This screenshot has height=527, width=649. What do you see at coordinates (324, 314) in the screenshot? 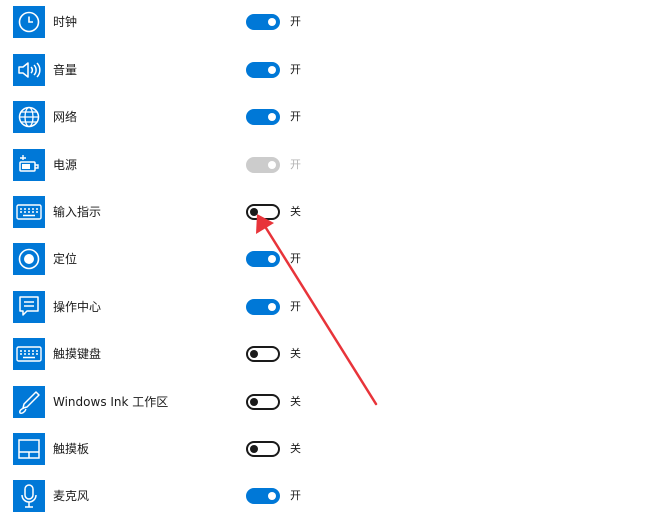
I see `setting-row-action-center: 操作中心 开` at bounding box center [324, 314].